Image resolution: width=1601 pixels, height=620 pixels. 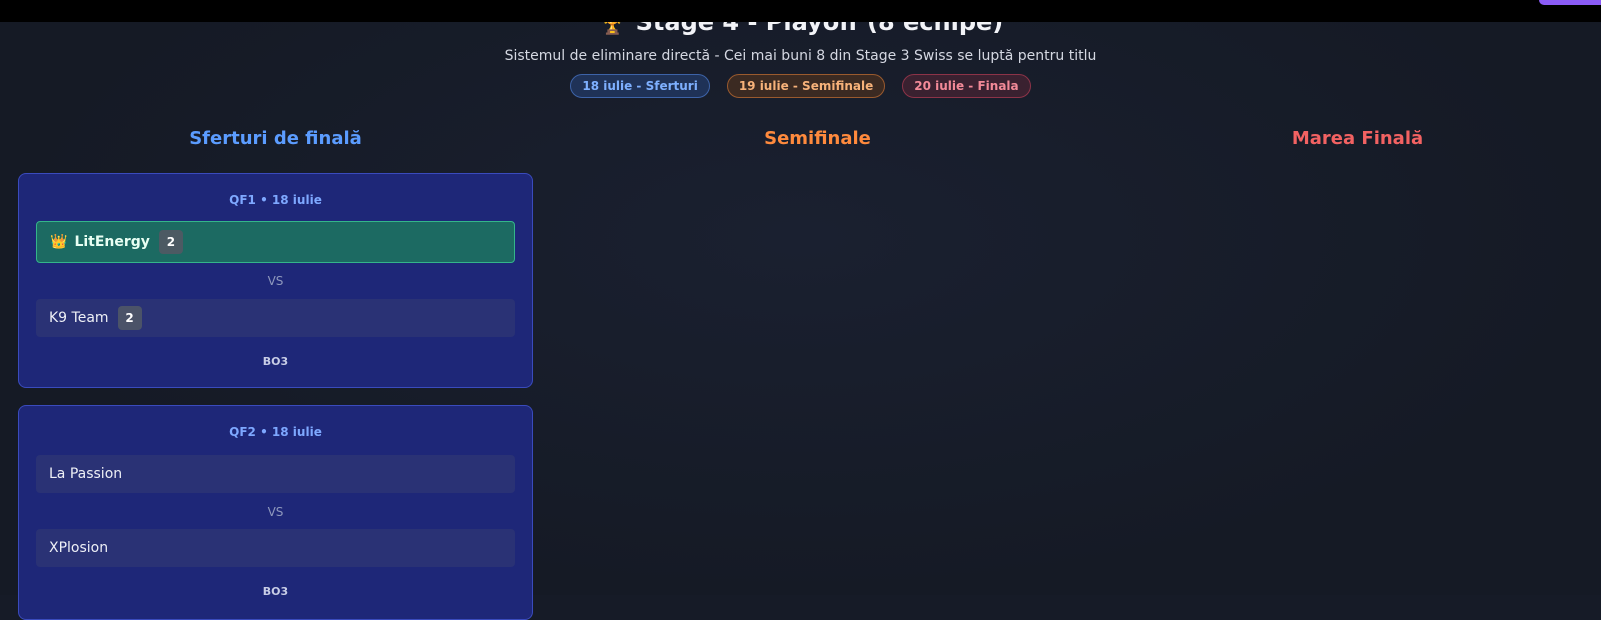 I want to click on crown-icon: 👑, so click(x=59, y=242).